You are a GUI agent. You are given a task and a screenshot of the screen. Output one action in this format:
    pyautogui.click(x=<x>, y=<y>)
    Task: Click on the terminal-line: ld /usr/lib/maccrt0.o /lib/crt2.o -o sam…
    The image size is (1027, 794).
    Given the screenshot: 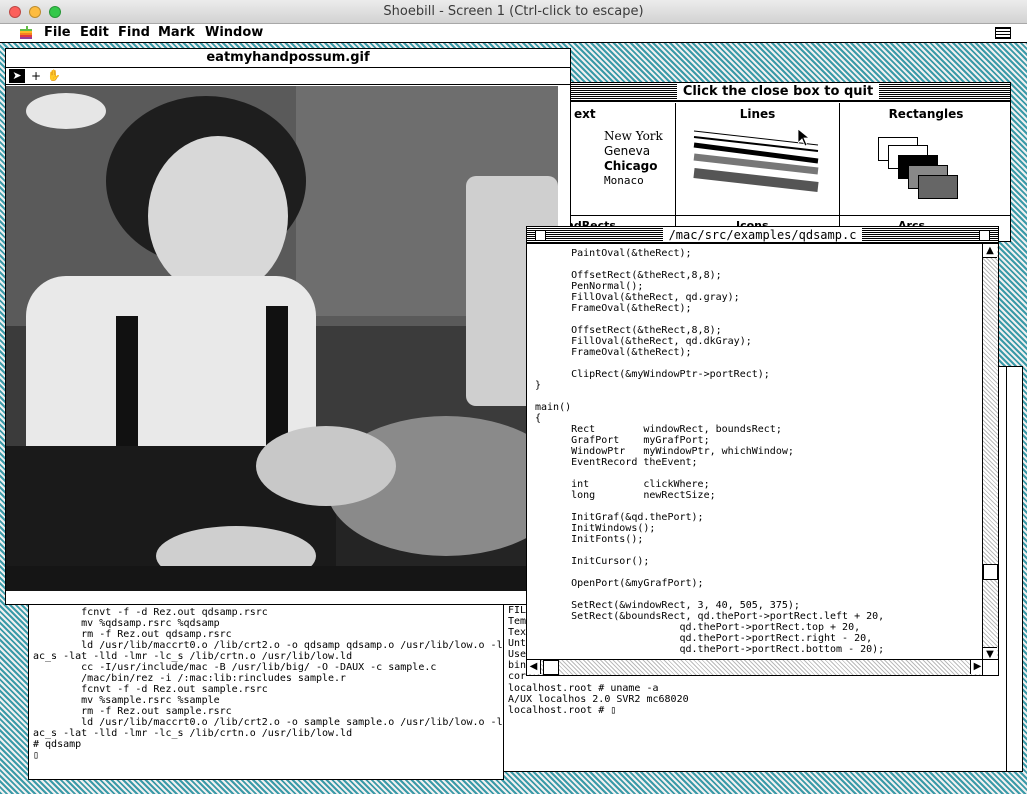 What is the action you would take?
    pyautogui.click(x=268, y=722)
    